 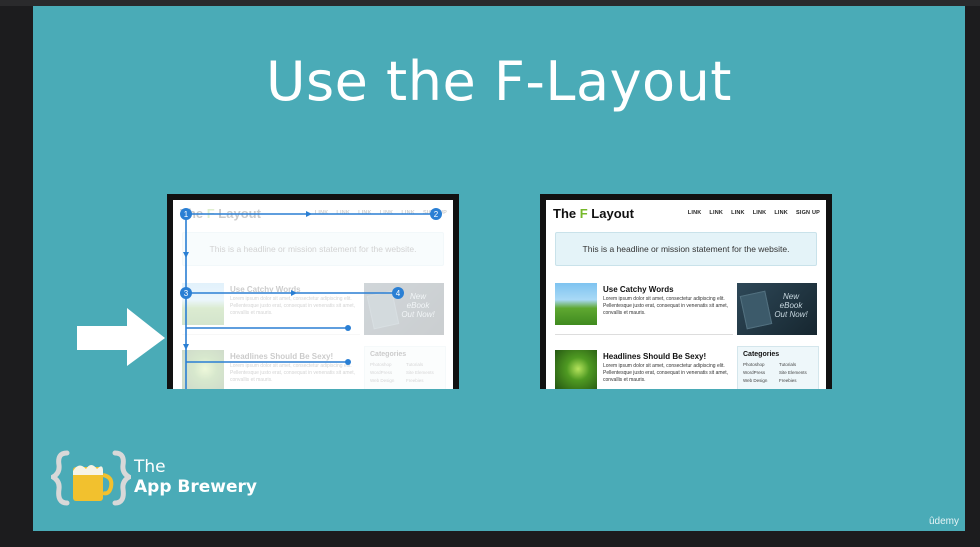 I want to click on article-title: Use Catchy Words, so click(x=638, y=289).